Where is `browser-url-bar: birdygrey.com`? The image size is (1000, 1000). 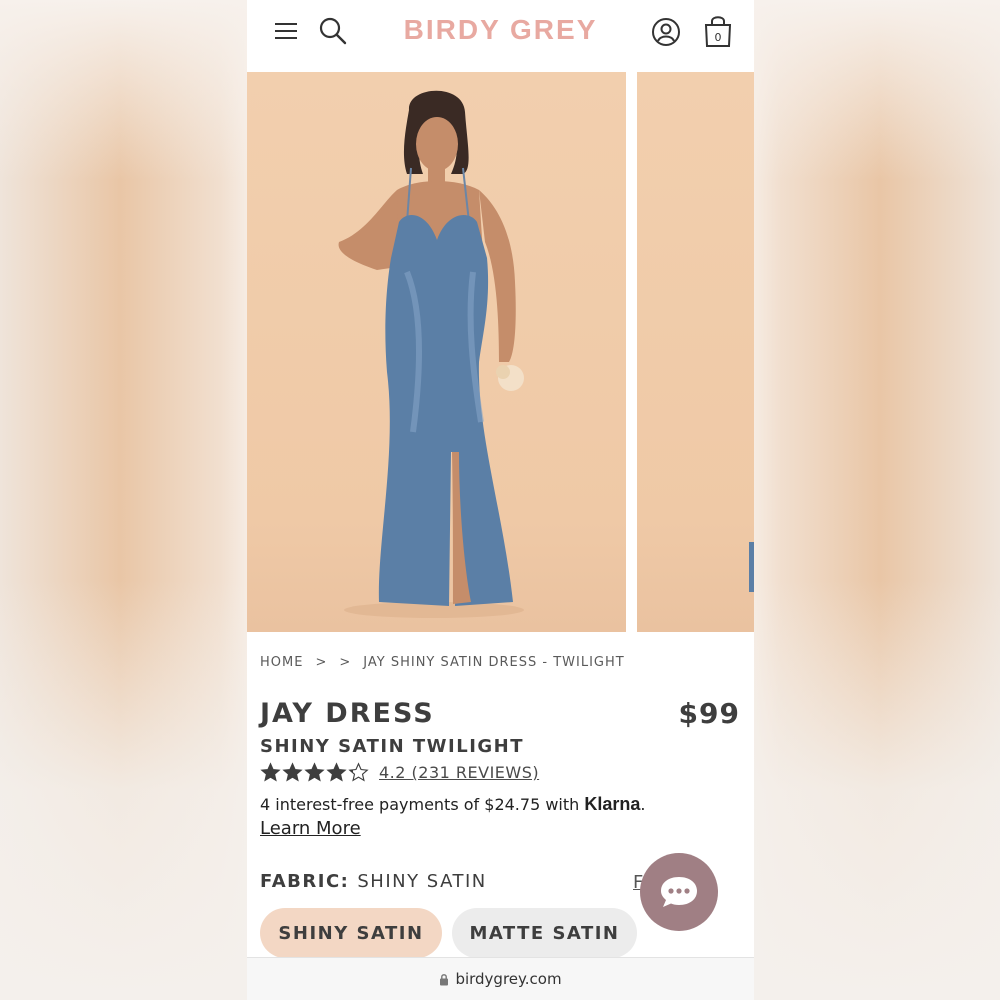 browser-url-bar: birdygrey.com is located at coordinates (500, 978).